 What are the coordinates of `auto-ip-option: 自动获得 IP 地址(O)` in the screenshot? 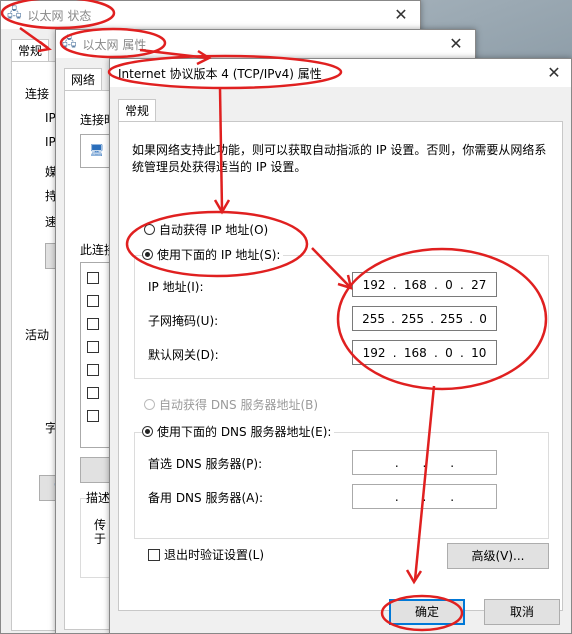 It's located at (206, 229).